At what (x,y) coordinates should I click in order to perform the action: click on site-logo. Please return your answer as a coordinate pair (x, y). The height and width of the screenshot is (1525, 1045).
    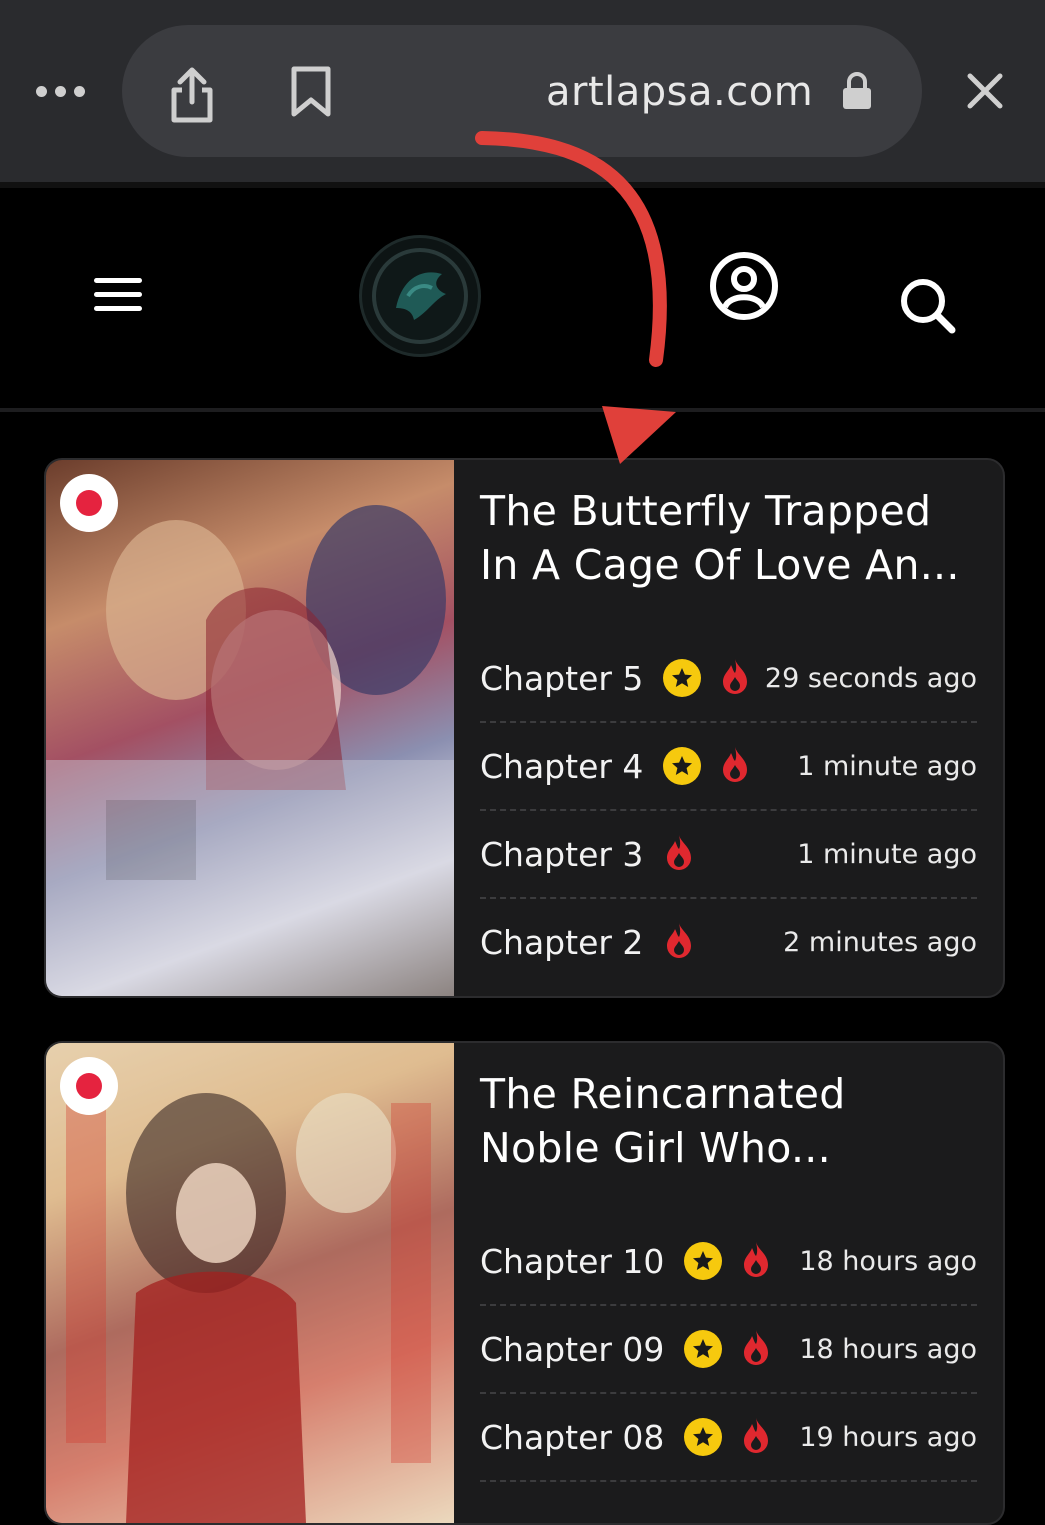
    Looking at the image, I should click on (420, 296).